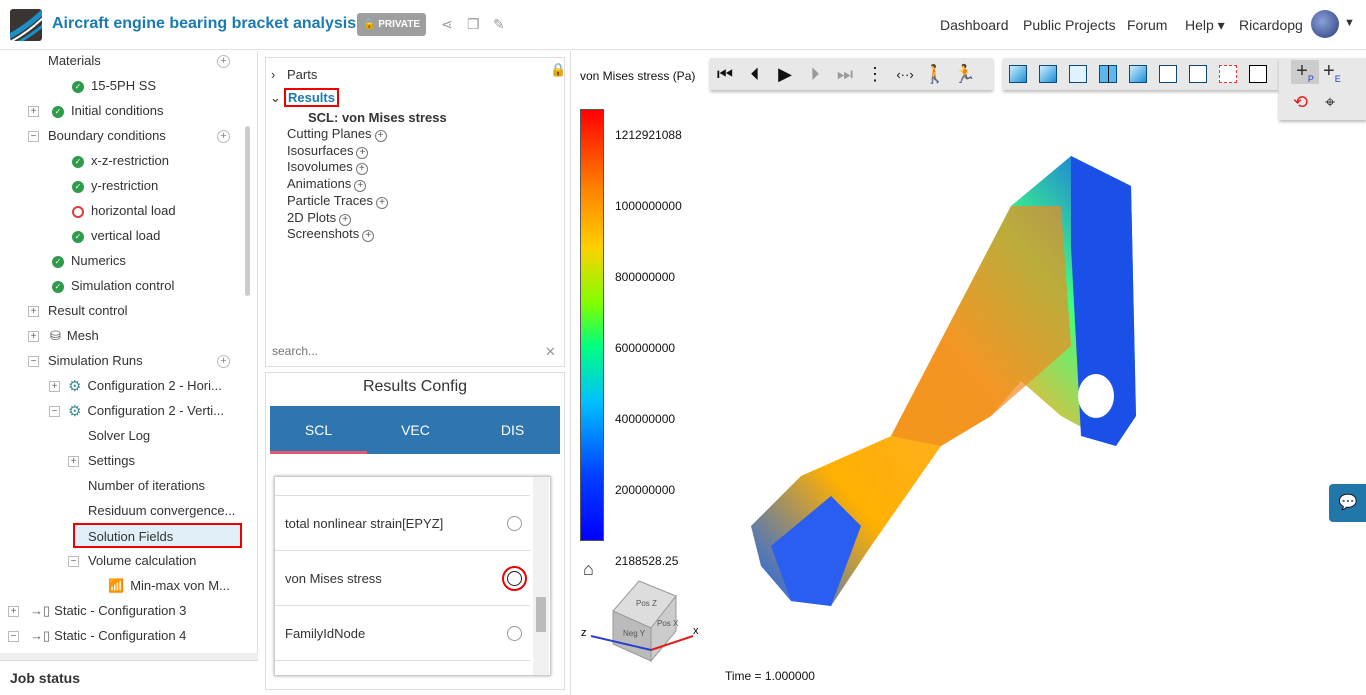 This screenshot has height=695, width=1366. I want to click on tree-numerics: ✓ Numerics, so click(89, 261).